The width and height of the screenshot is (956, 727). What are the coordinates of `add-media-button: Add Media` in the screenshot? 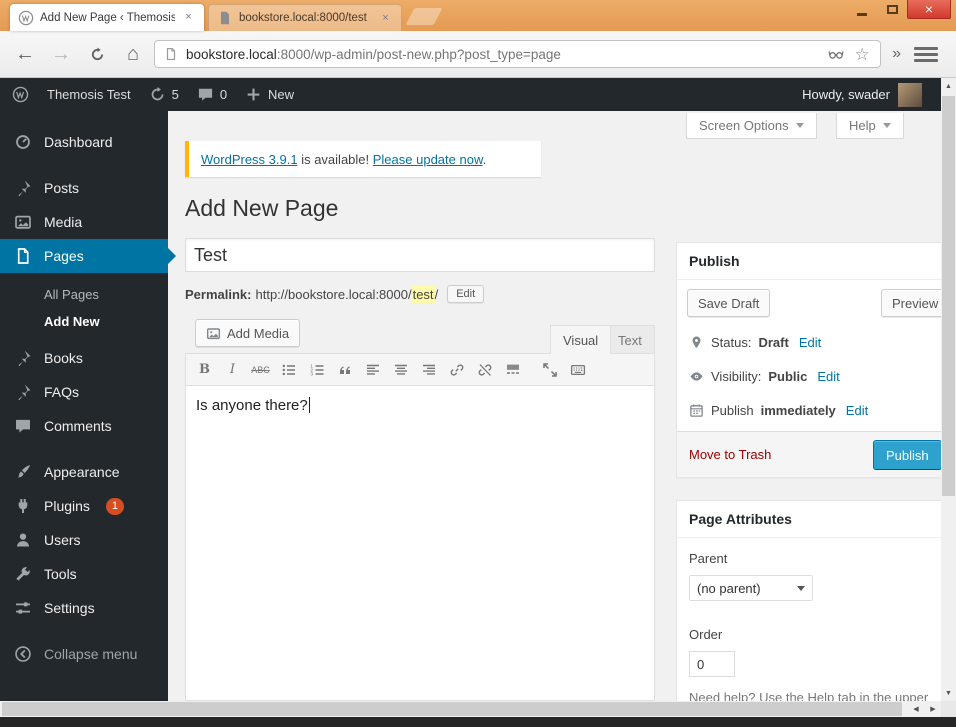 It's located at (248, 333).